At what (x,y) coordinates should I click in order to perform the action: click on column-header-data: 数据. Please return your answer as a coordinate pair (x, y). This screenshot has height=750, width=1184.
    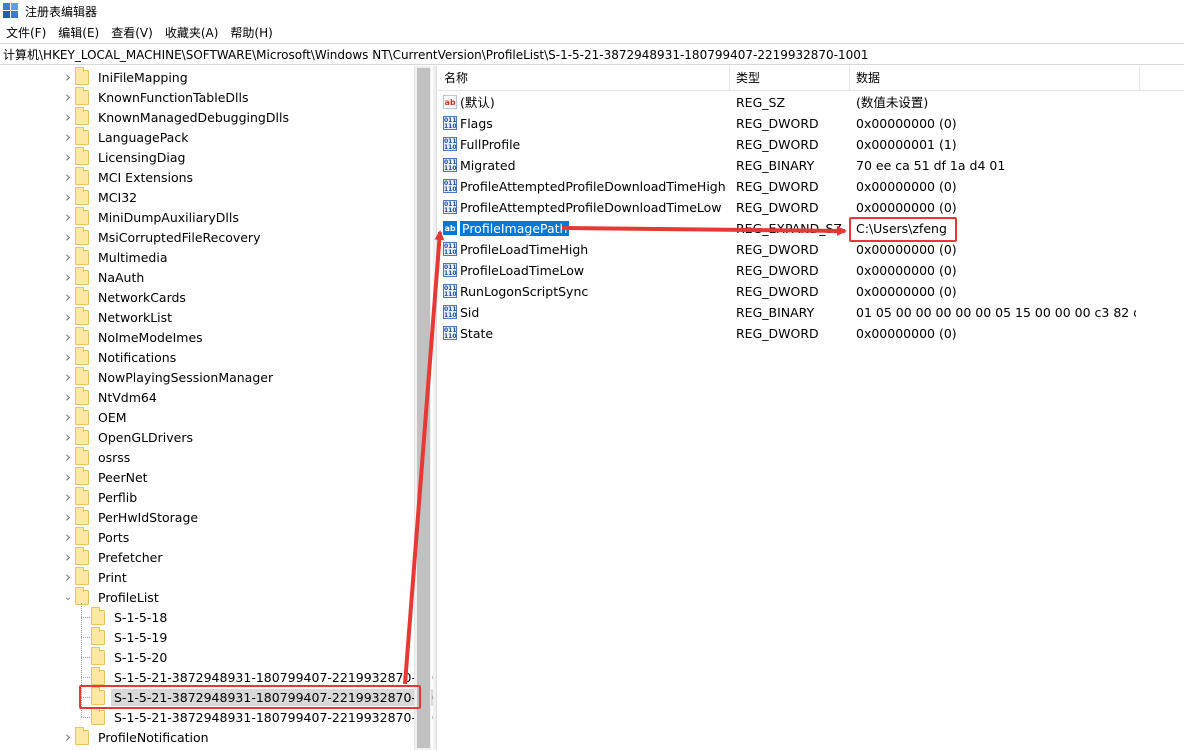
    Looking at the image, I should click on (995, 78).